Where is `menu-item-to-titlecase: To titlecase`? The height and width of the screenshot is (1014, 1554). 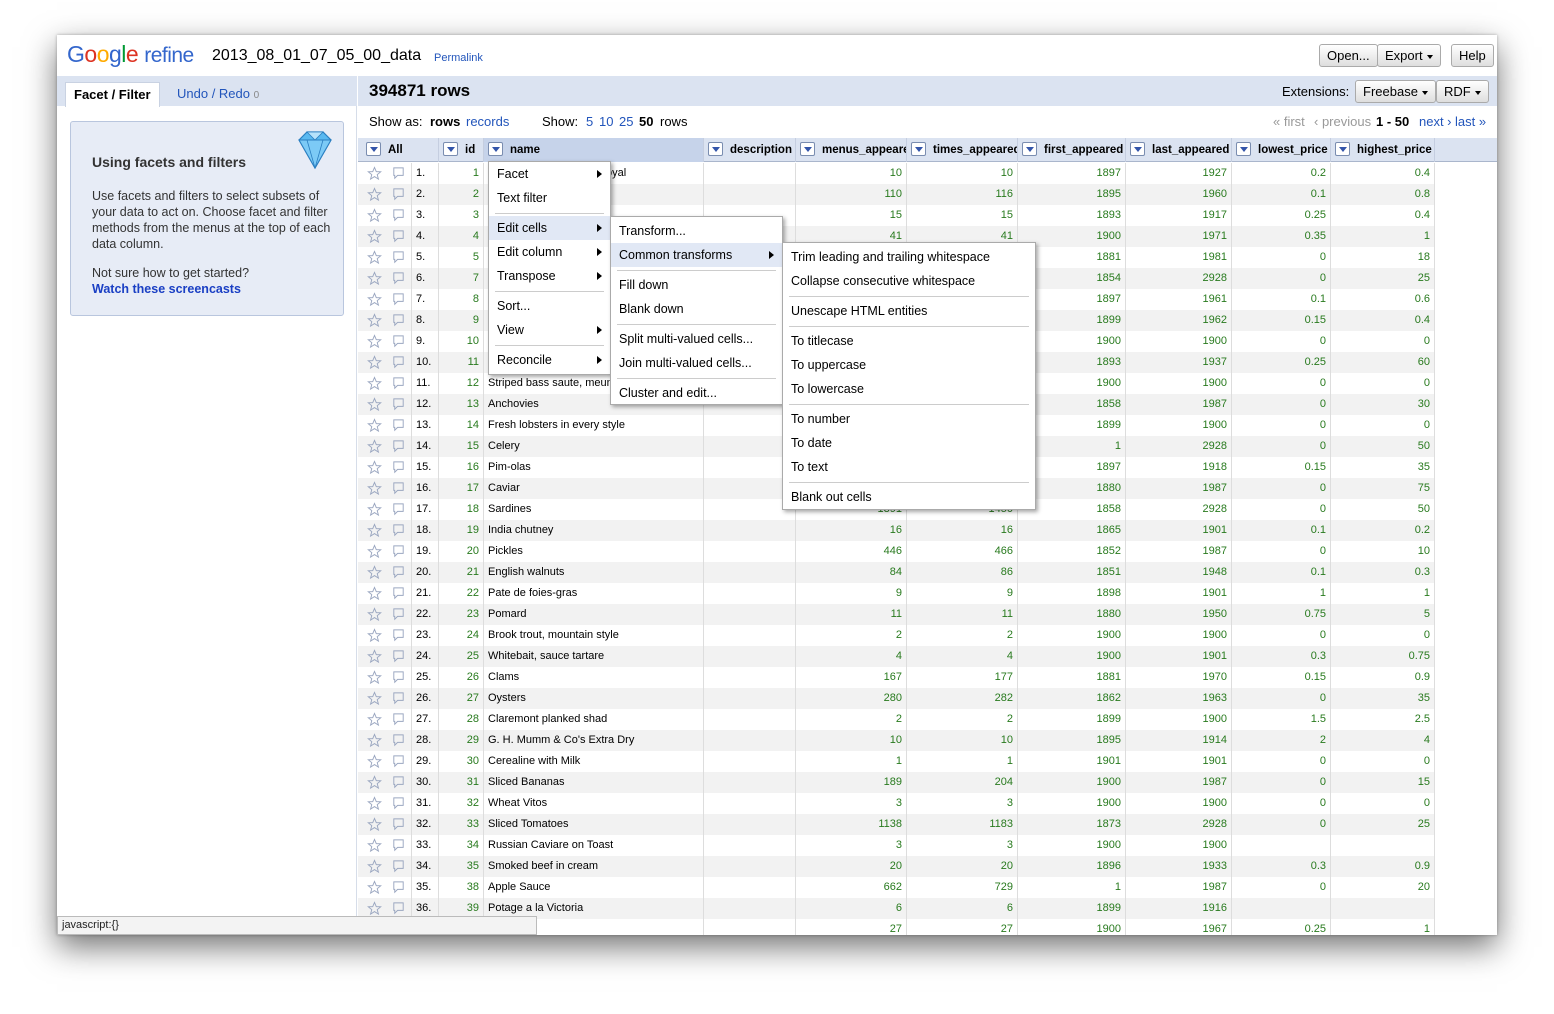 menu-item-to-titlecase: To titlecase is located at coordinates (909, 341).